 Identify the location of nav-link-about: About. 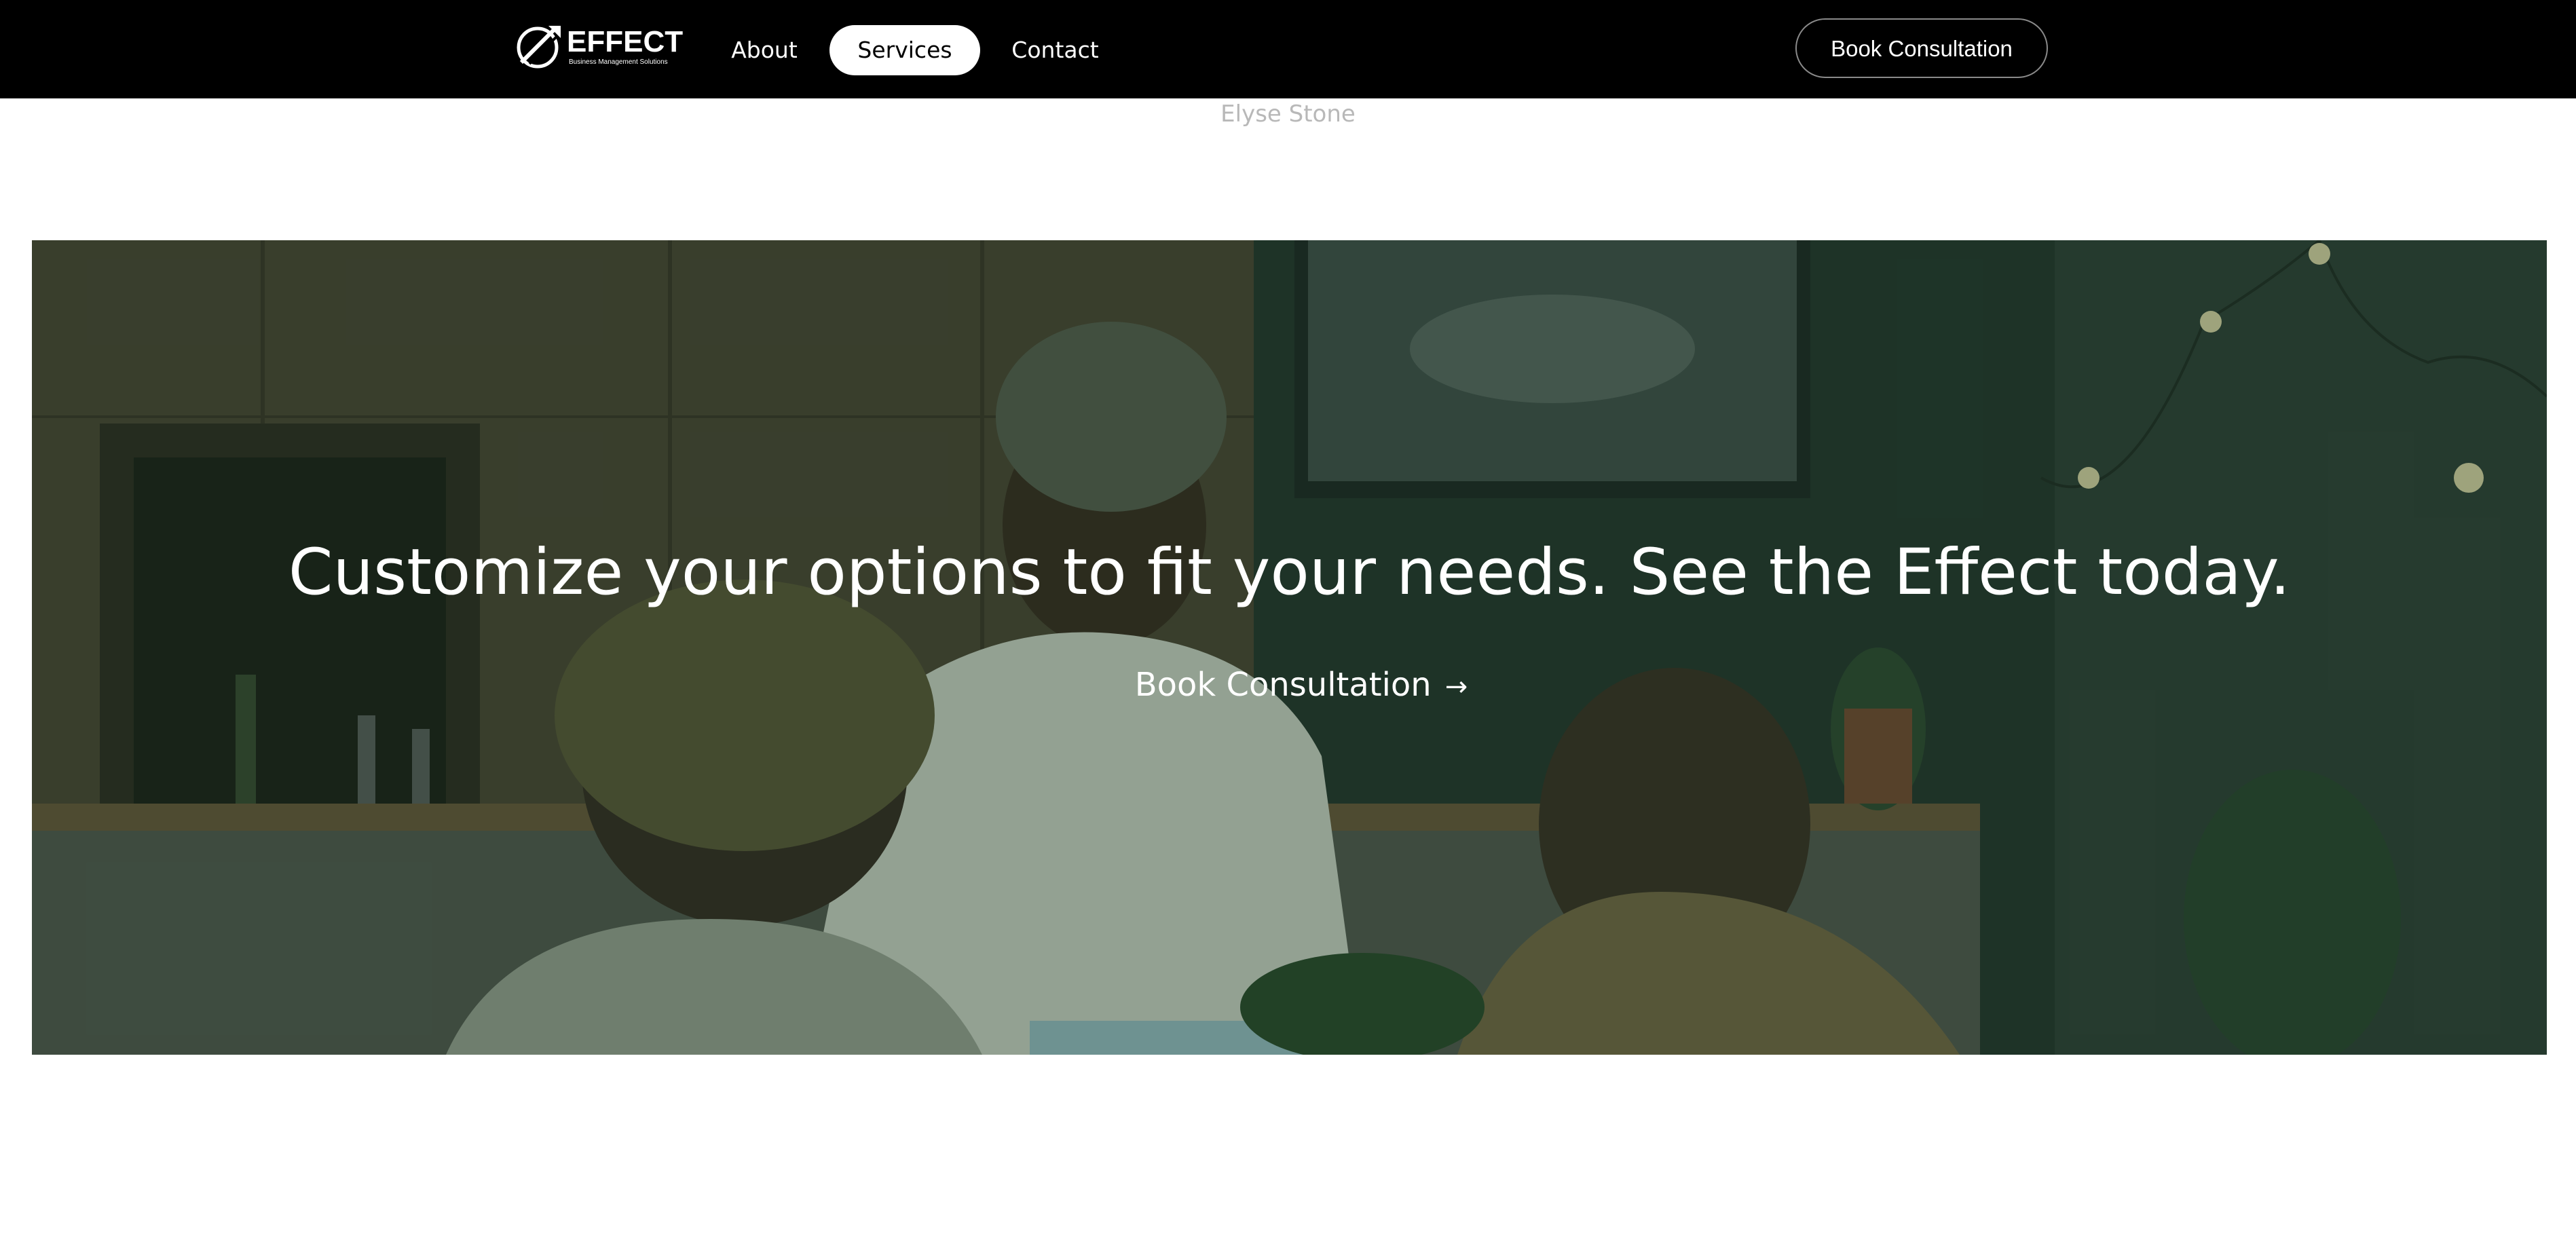
(765, 50).